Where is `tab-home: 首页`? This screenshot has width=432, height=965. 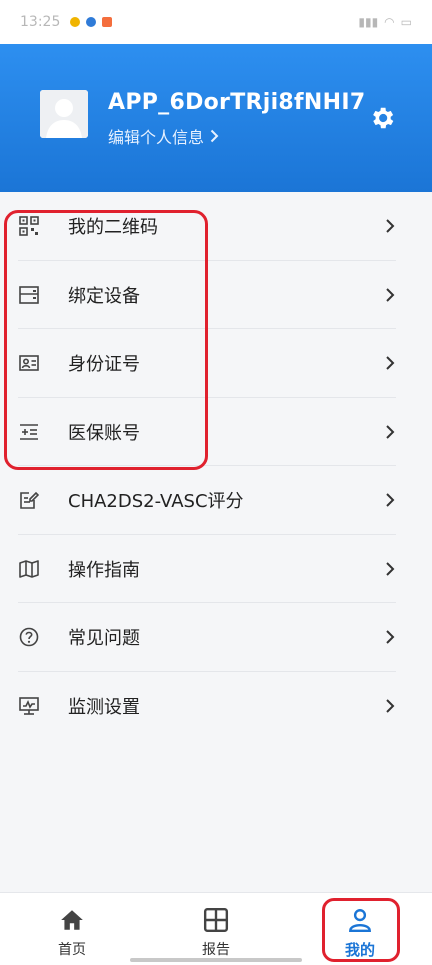 tab-home: 首页 is located at coordinates (72, 929).